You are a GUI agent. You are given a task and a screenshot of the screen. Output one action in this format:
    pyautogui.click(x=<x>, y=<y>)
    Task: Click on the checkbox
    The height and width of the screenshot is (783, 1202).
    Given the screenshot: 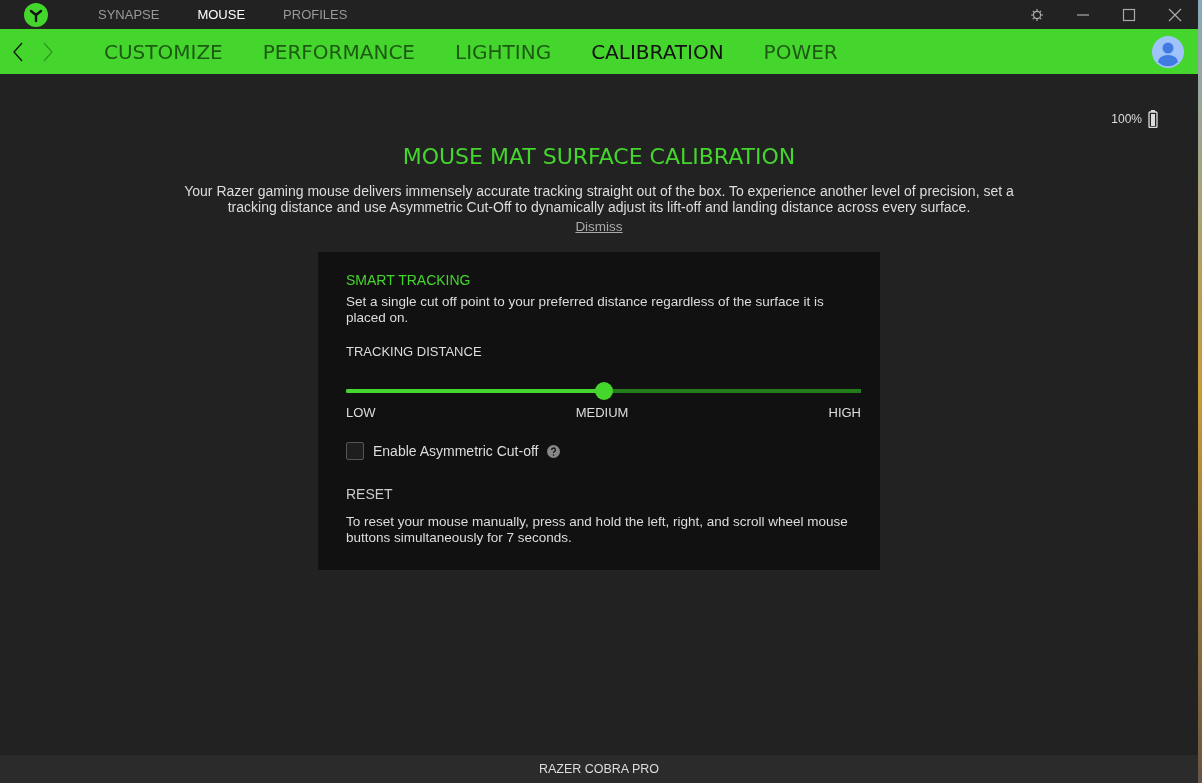 What is the action you would take?
    pyautogui.click(x=355, y=451)
    